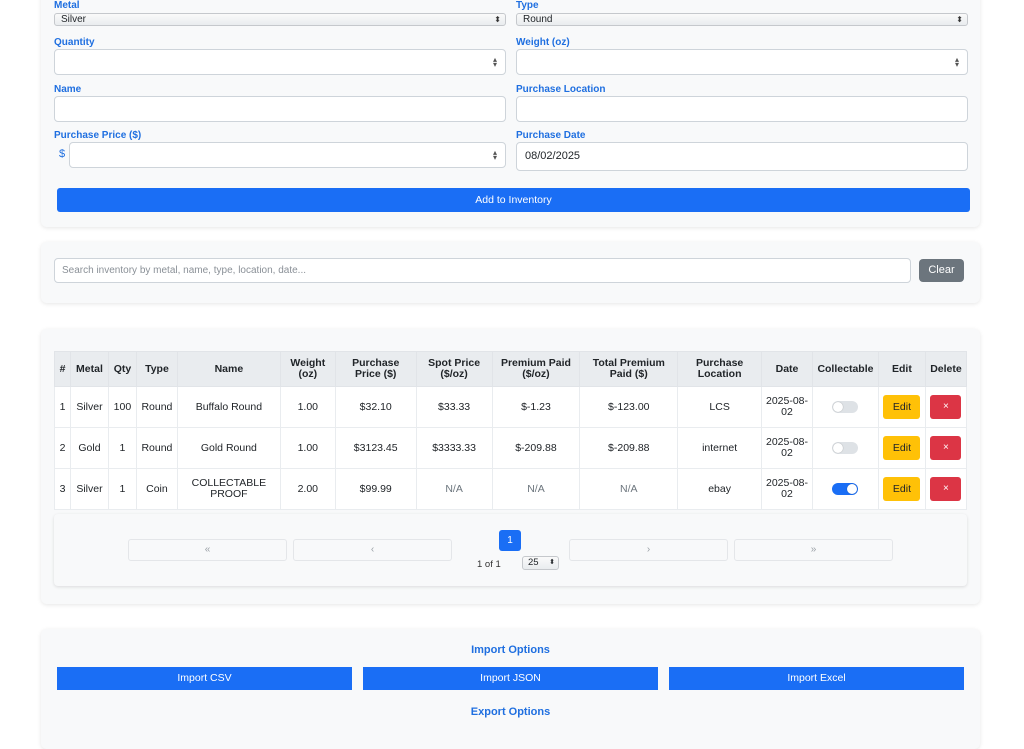  I want to click on purchase-location-input, so click(742, 109).